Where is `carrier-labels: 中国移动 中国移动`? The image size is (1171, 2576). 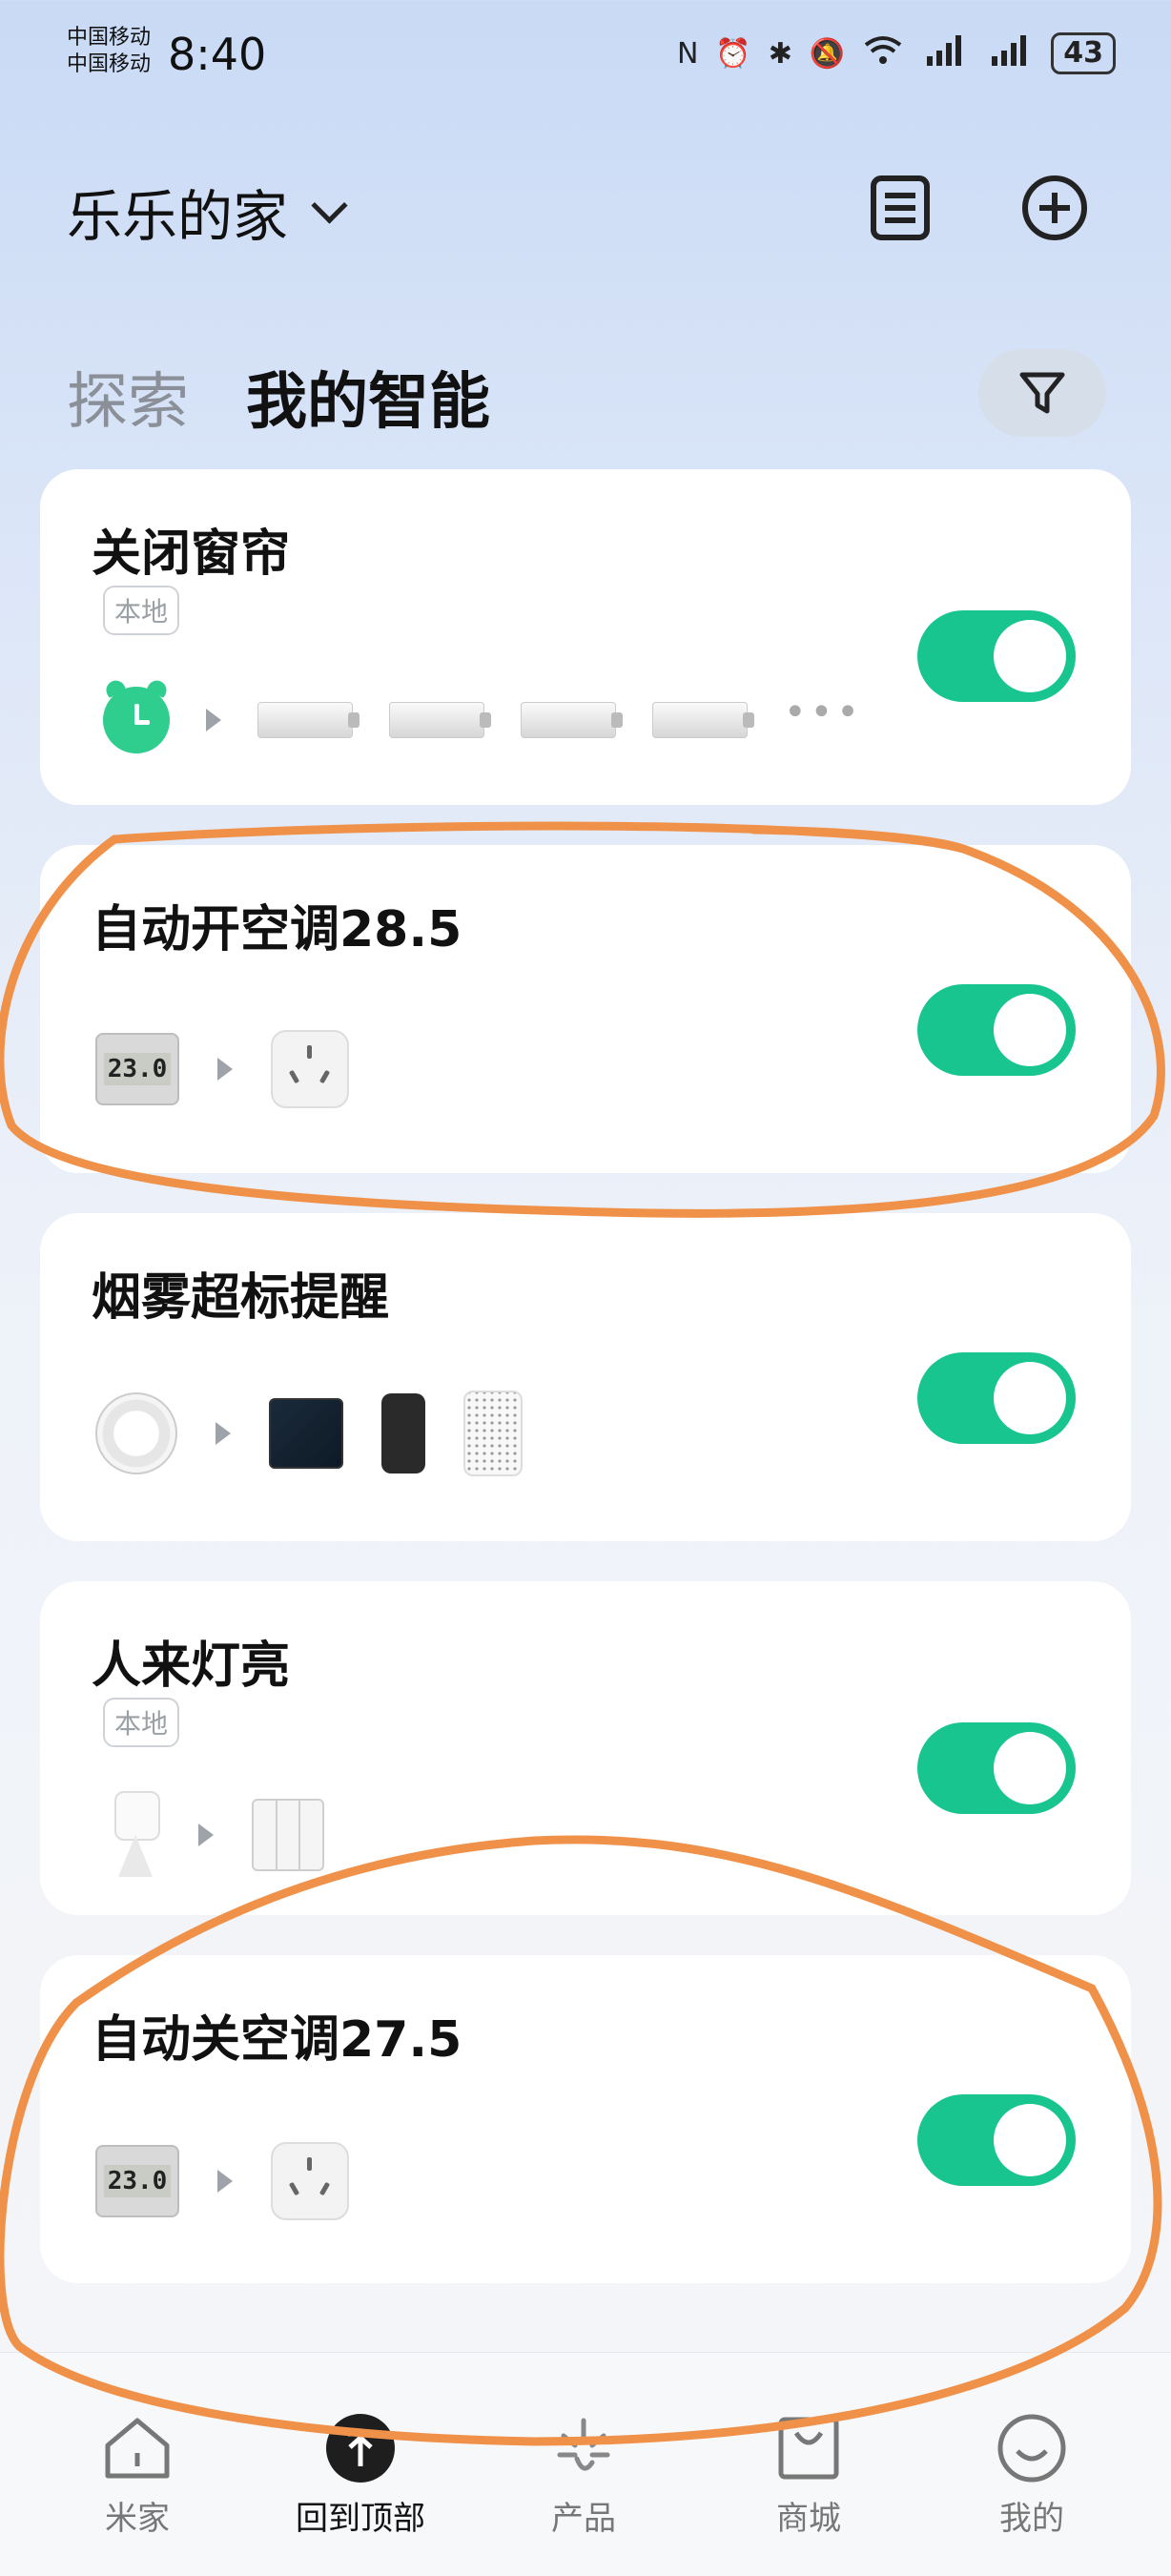 carrier-labels: 中国移动 中国移动 is located at coordinates (109, 51).